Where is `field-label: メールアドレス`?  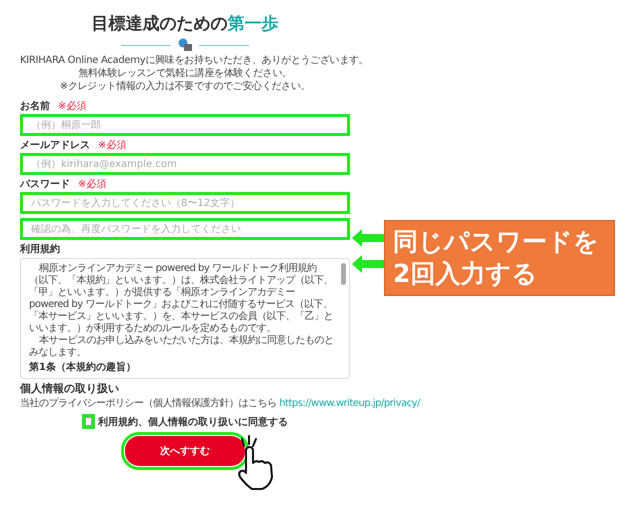 field-label: メールアドレス is located at coordinates (55, 145).